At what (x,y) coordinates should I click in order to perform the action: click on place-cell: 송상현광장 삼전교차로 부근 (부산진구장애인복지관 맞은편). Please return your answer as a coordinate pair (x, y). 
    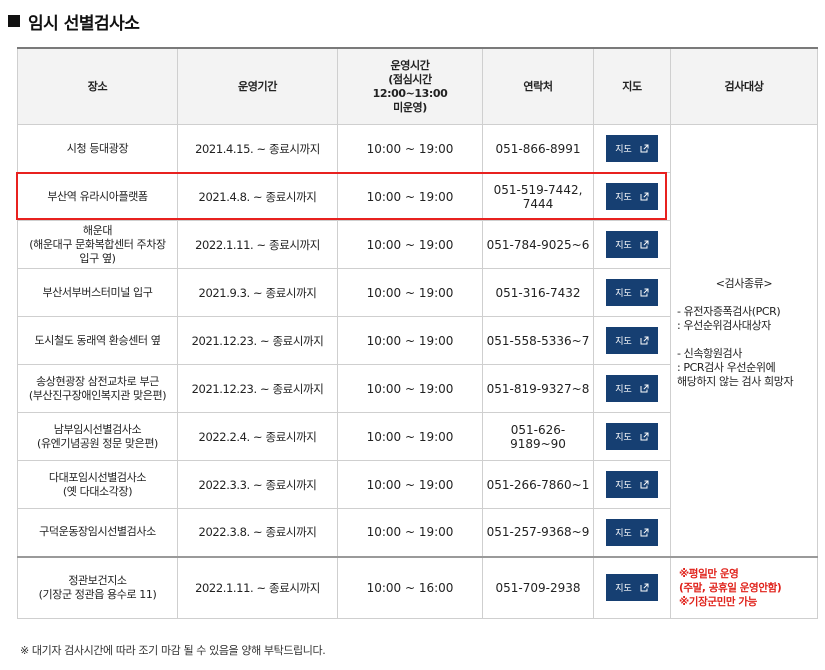
    Looking at the image, I should click on (97, 388).